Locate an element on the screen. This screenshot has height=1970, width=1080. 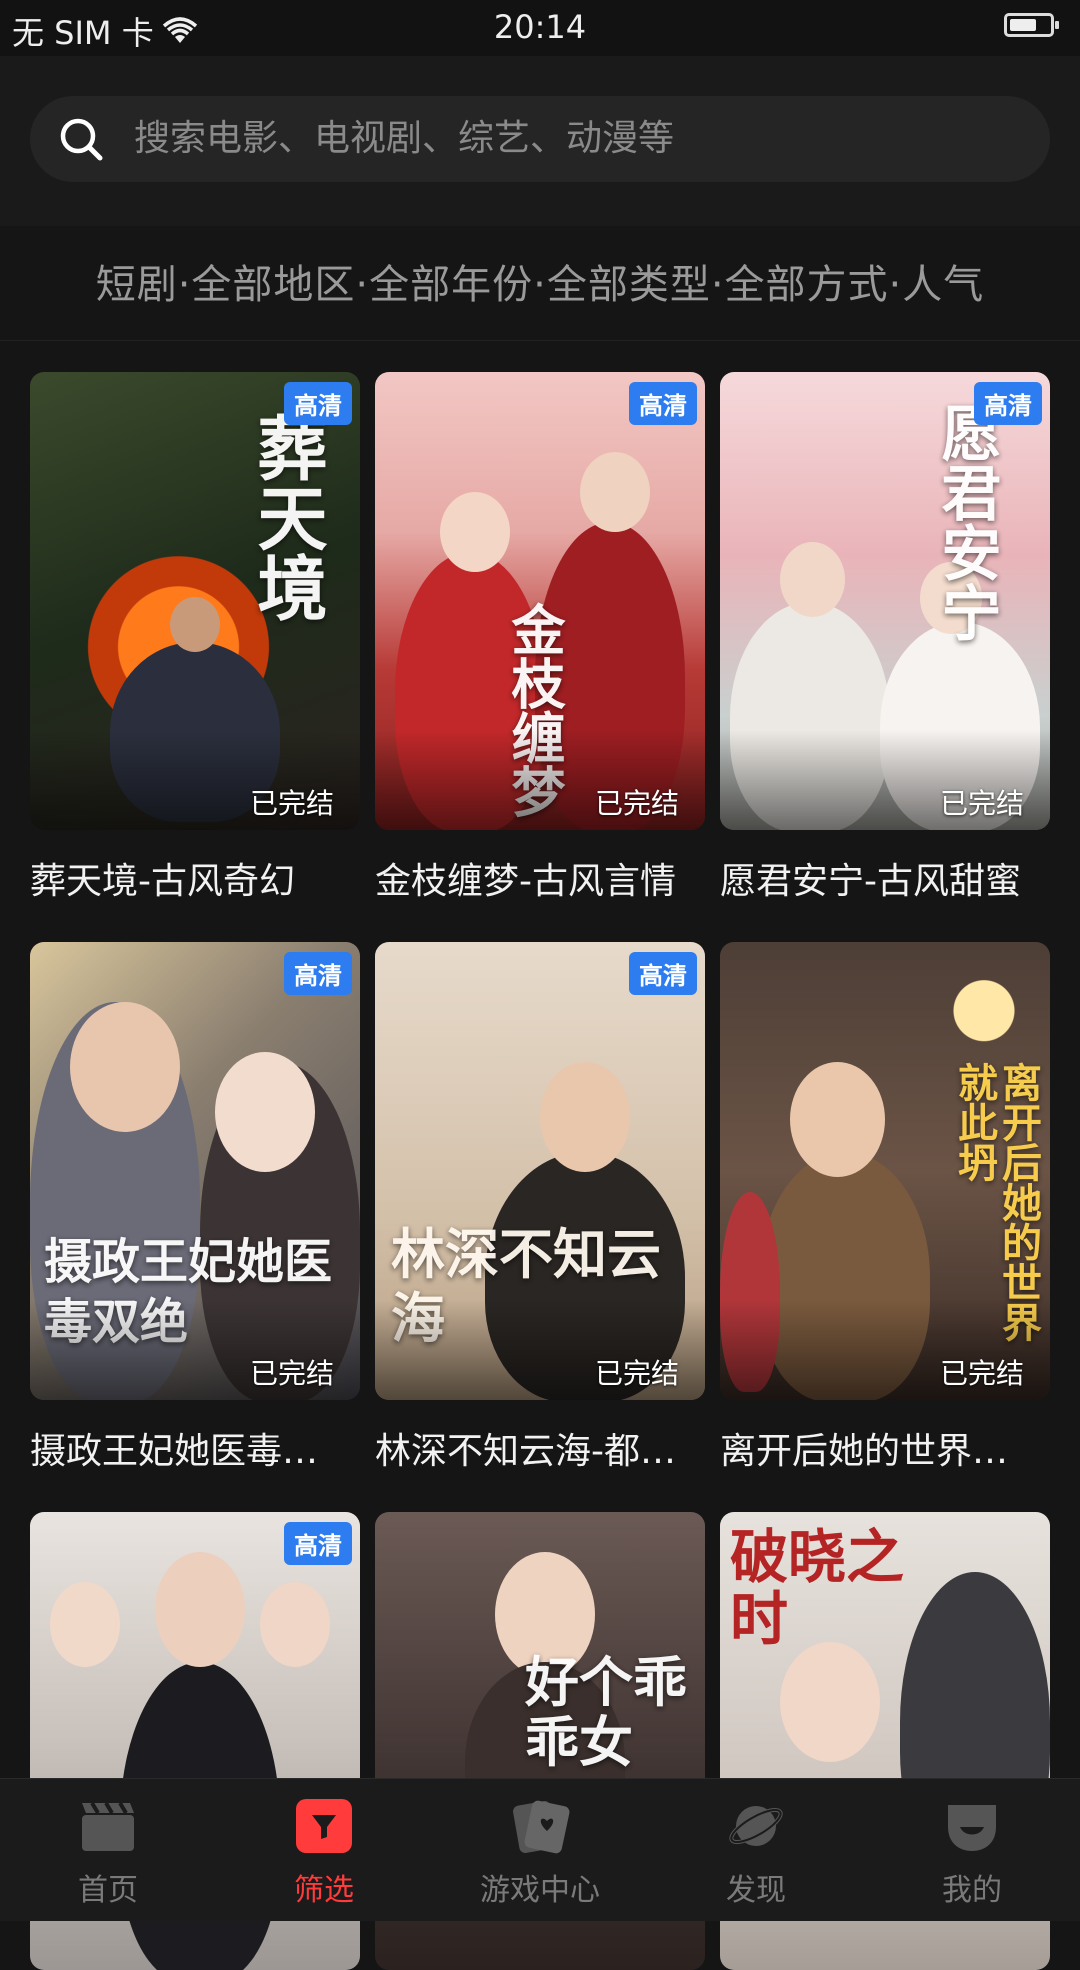
planet-icon is located at coordinates (756, 1826).